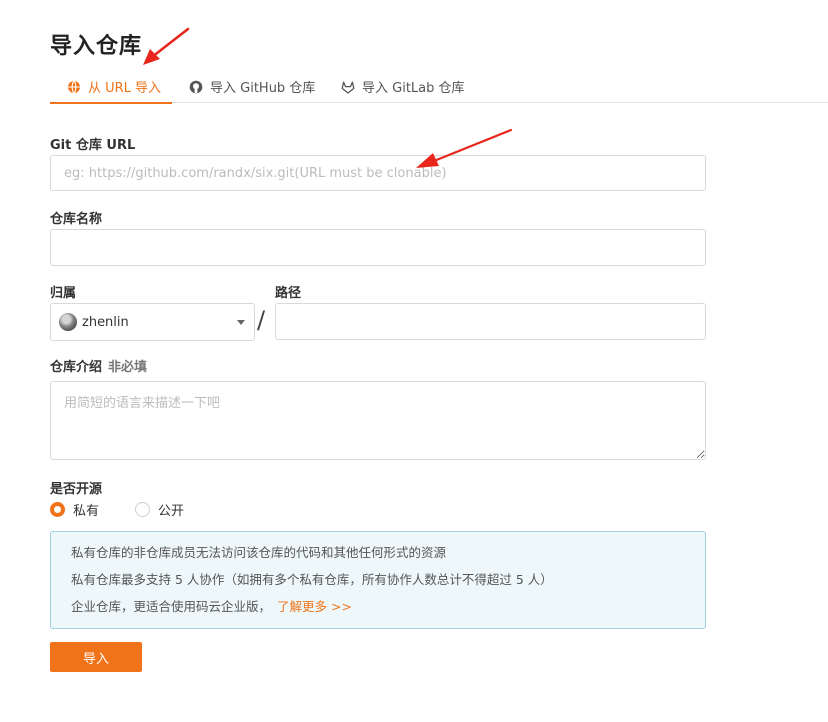 This screenshot has height=722, width=828. Describe the element at coordinates (490, 321) in the screenshot. I see `path-input` at that location.